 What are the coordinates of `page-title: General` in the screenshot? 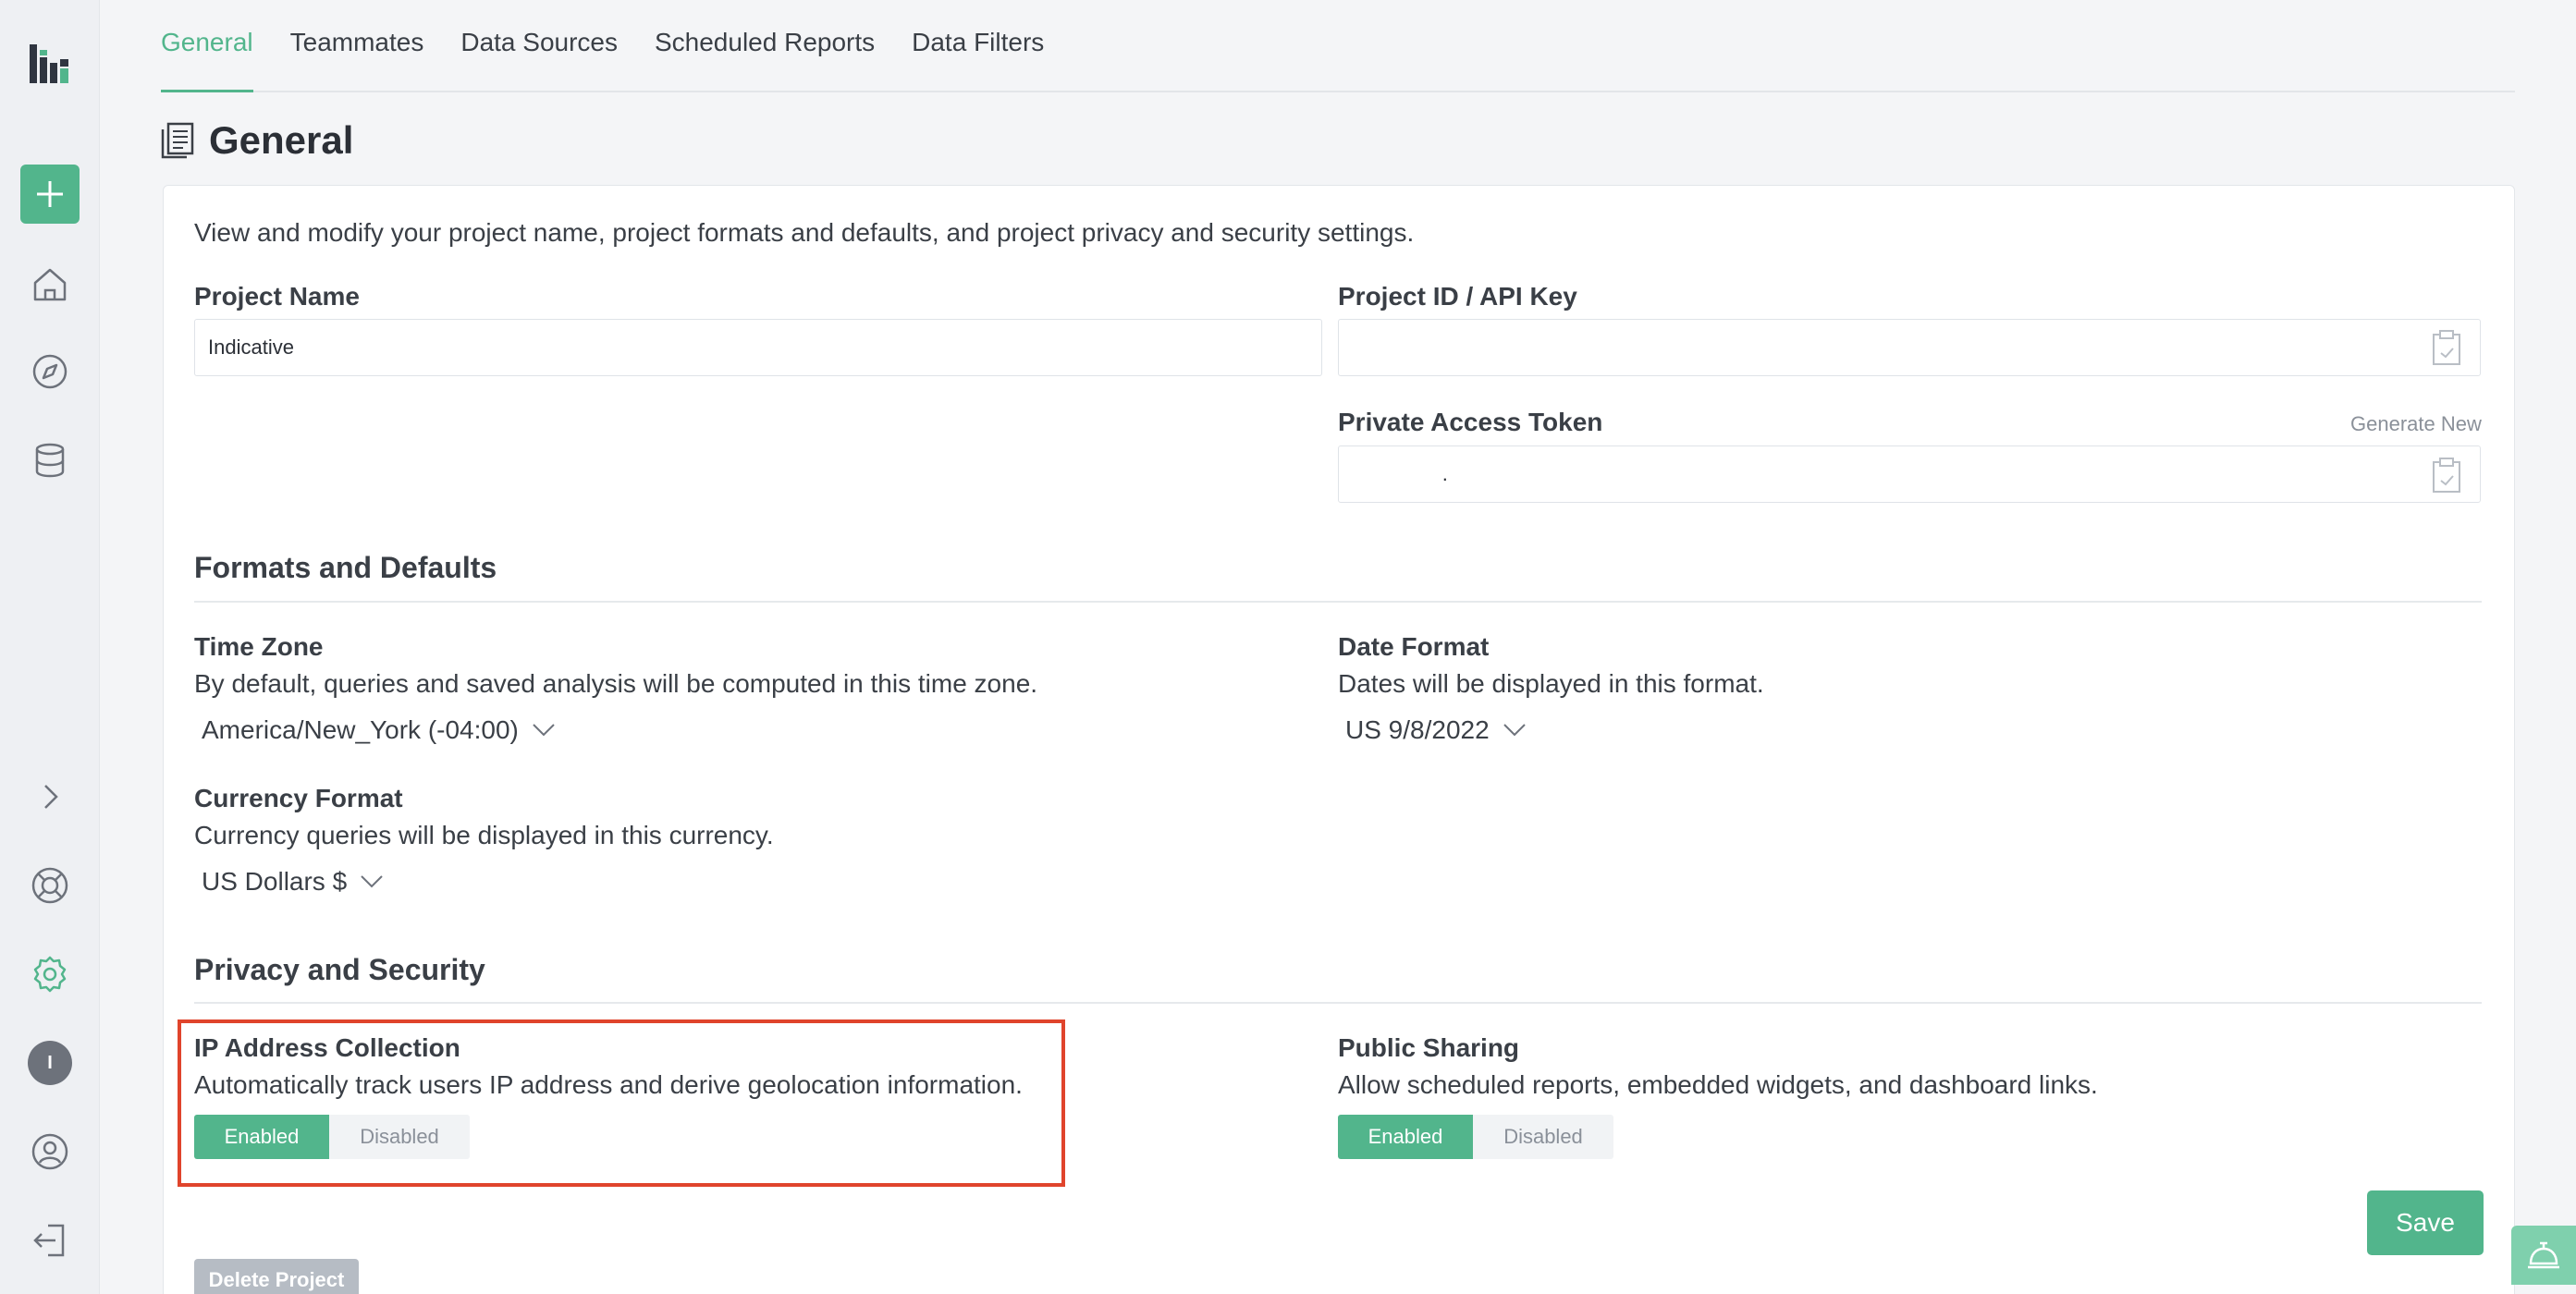 It's located at (281, 140).